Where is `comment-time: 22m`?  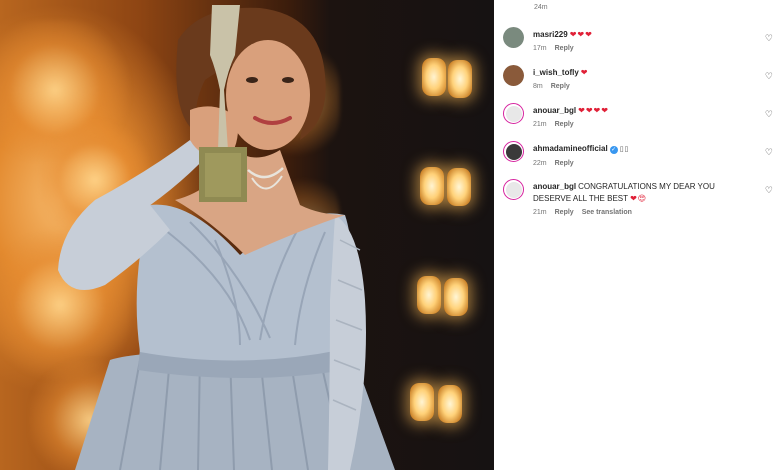
comment-time: 22m is located at coordinates (540, 163).